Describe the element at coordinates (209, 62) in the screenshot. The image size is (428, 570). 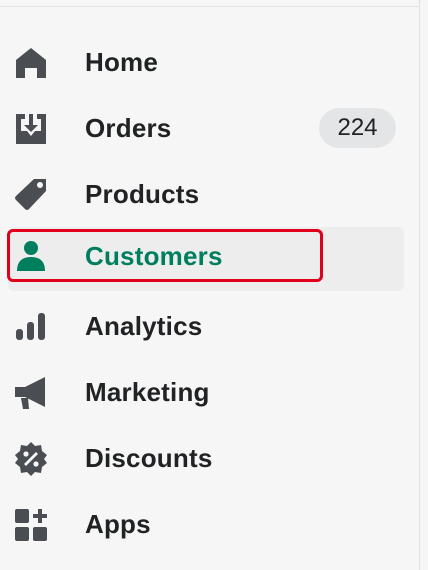
I see `sidebar-item-home: Home` at that location.